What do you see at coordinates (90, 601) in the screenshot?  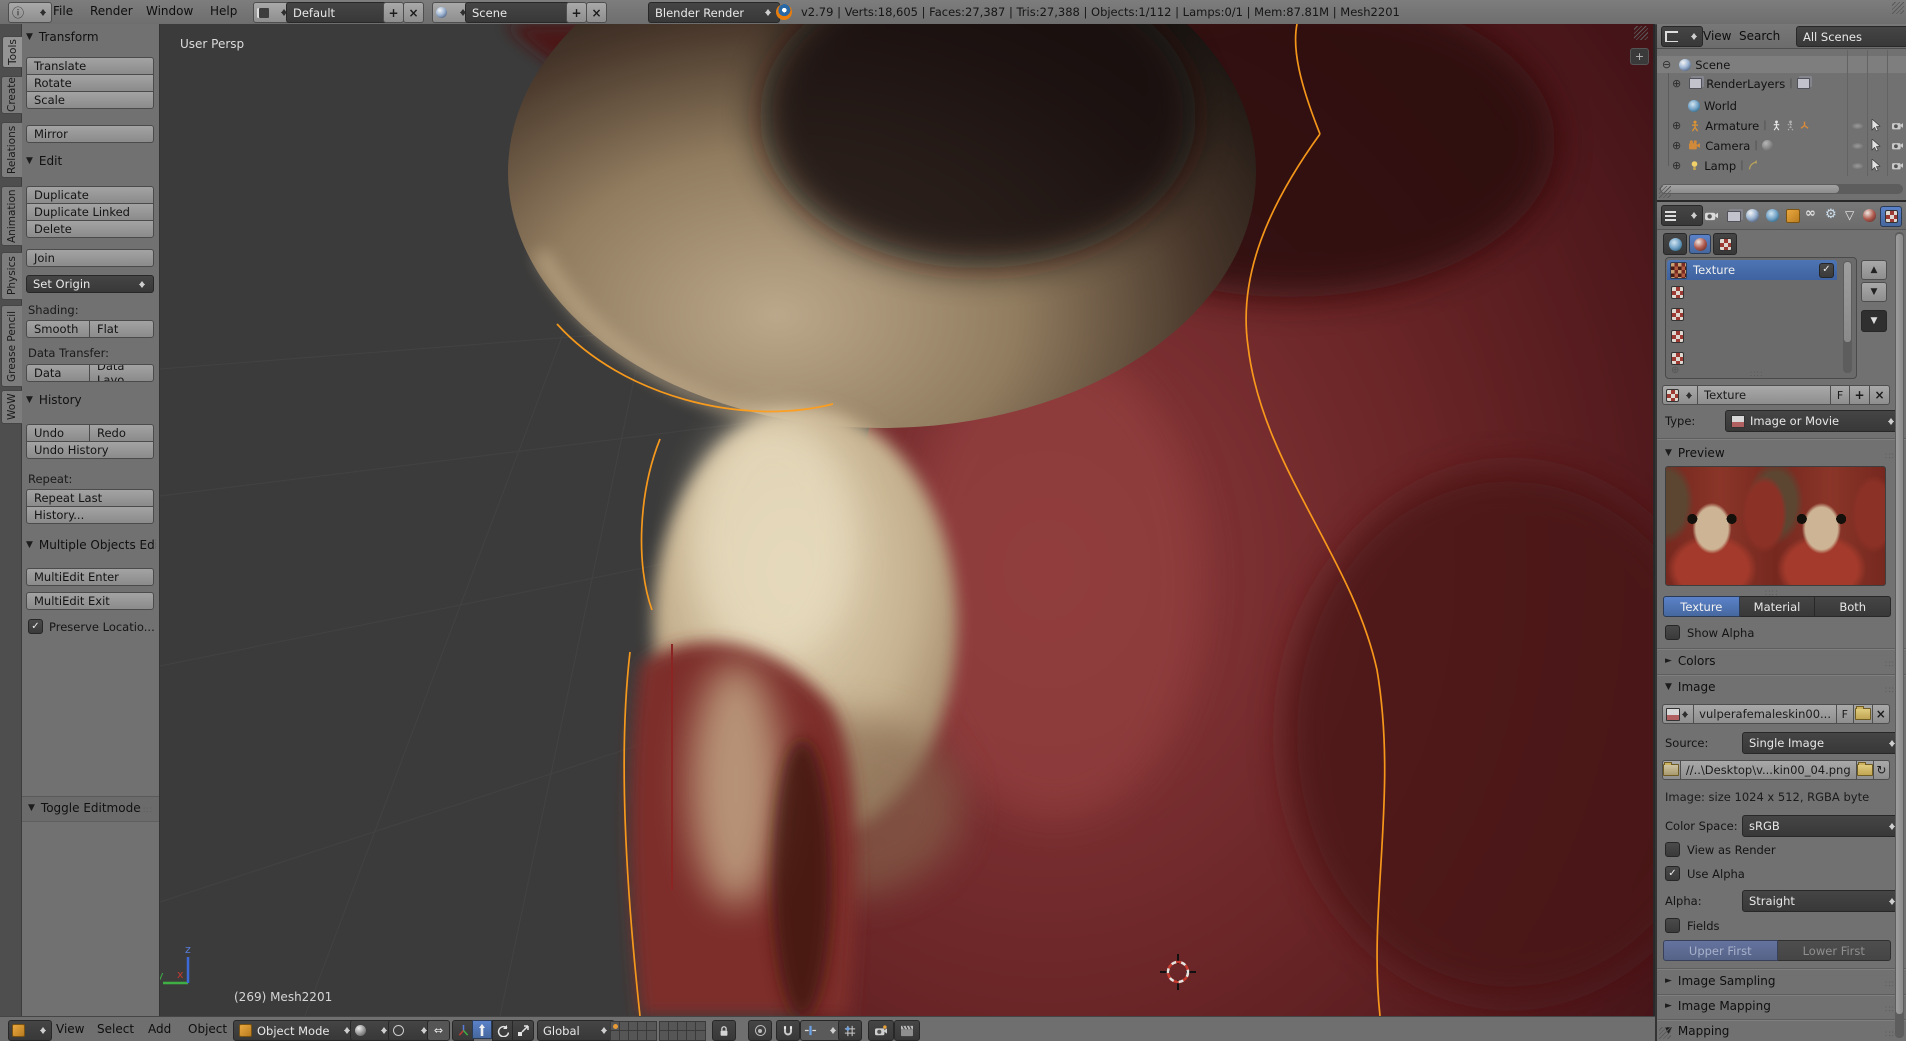 I see `multiedit-exit-button: MultiEdit Exit` at bounding box center [90, 601].